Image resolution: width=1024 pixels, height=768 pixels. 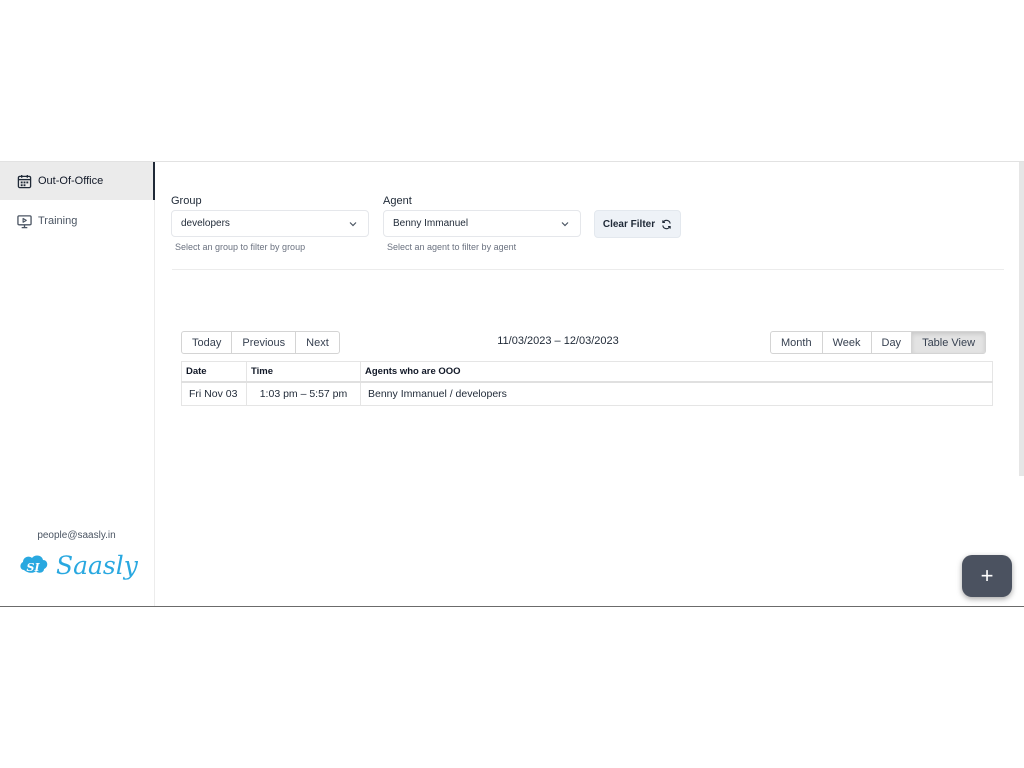 What do you see at coordinates (214, 393) in the screenshot?
I see `cell-date: Fri Nov 03` at bounding box center [214, 393].